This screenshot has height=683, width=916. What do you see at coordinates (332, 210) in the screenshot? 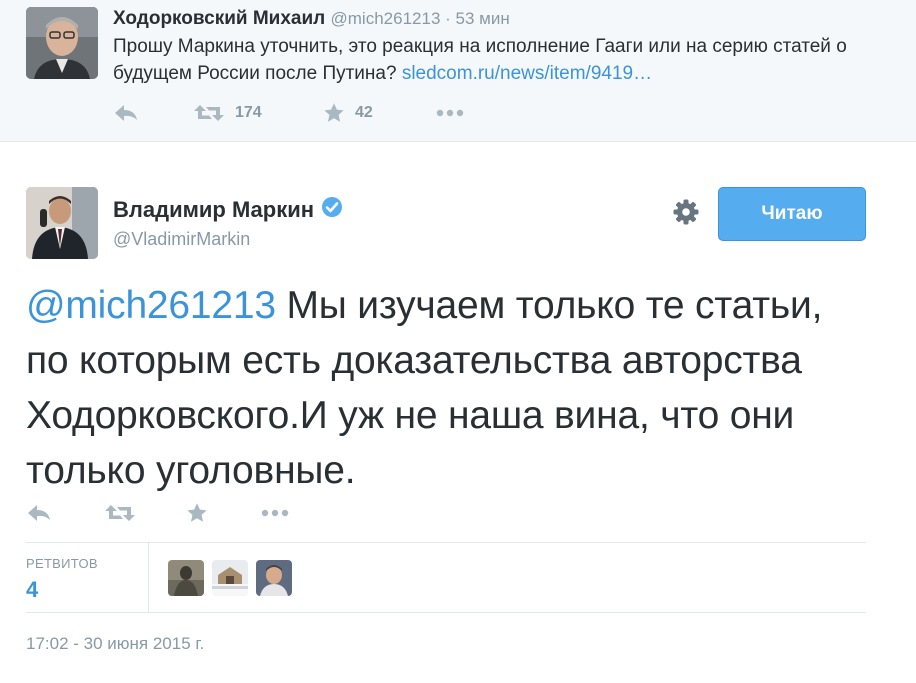
I see `verified-badge-icon` at bounding box center [332, 210].